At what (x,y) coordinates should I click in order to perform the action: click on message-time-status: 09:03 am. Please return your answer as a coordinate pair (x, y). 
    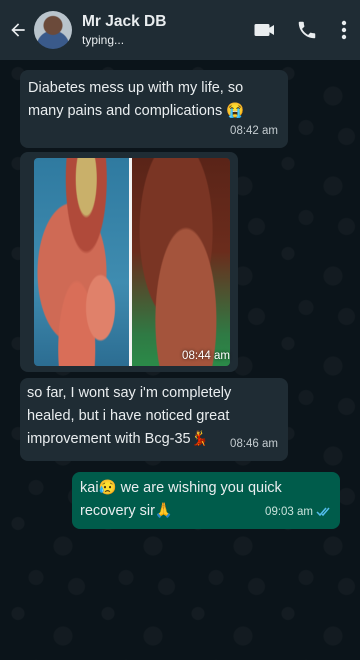
    Looking at the image, I should click on (298, 512).